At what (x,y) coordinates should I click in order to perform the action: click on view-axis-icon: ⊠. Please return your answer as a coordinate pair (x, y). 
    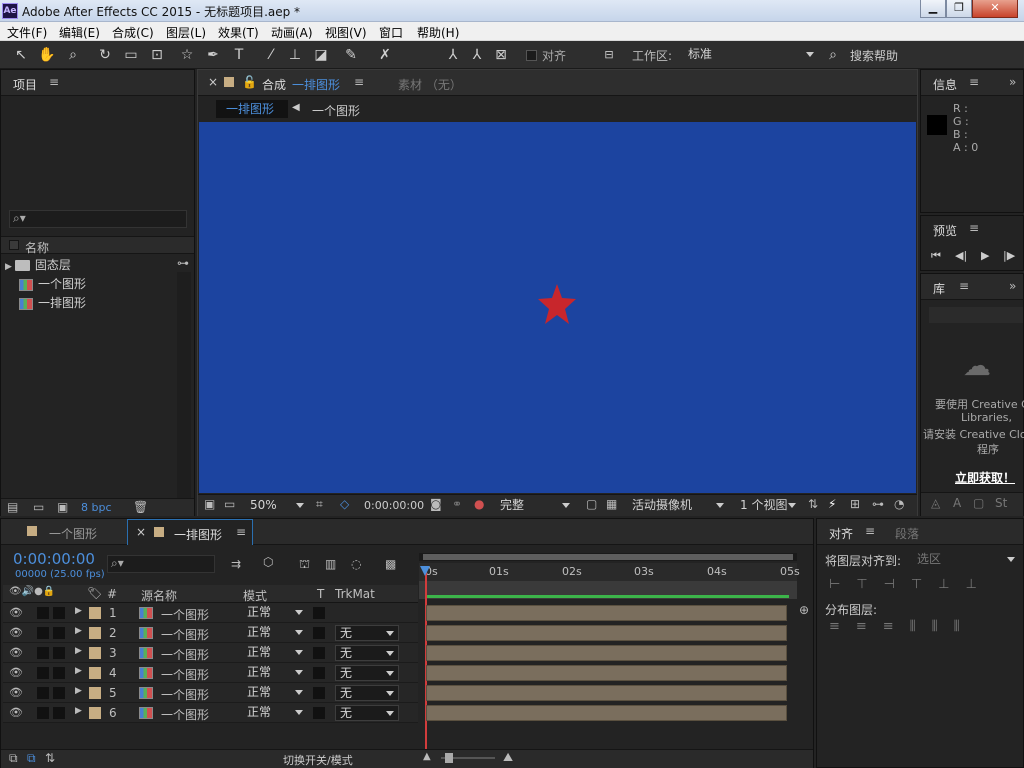
    Looking at the image, I should click on (501, 55).